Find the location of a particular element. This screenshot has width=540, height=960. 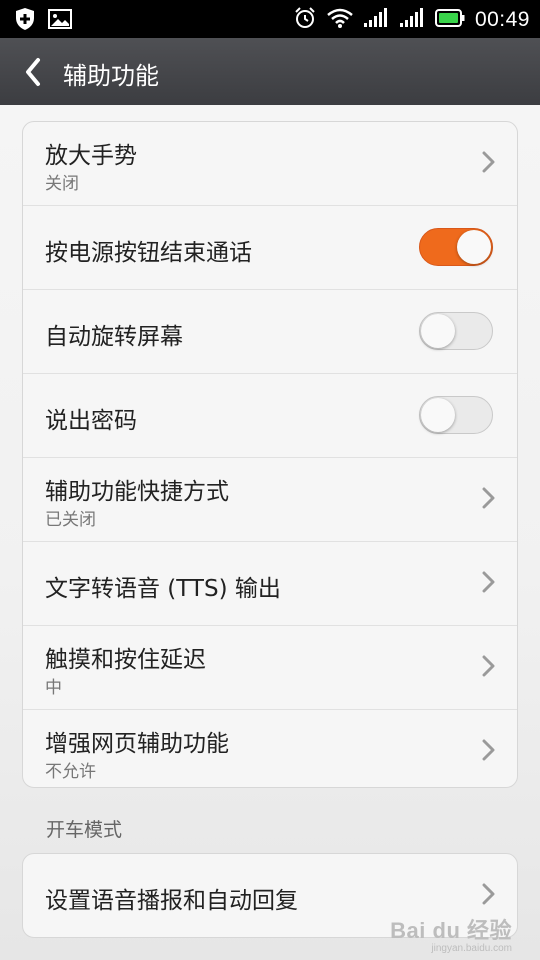

chevron-left-icon is located at coordinates (33, 72).